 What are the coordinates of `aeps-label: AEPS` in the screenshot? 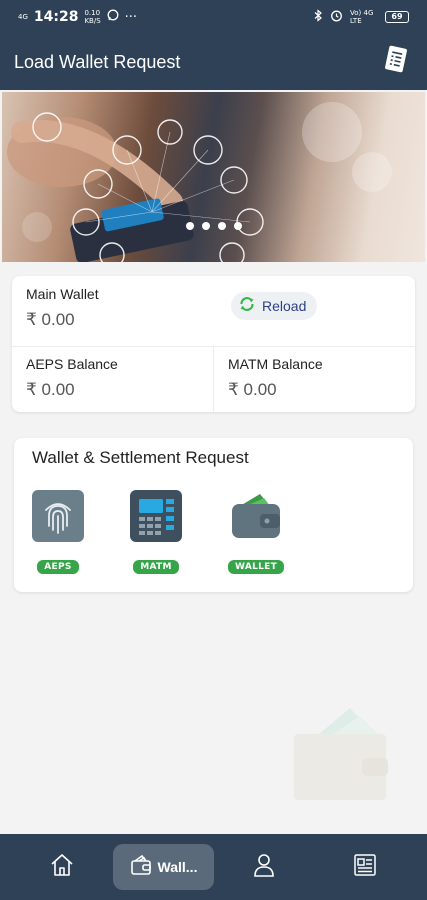 It's located at (58, 567).